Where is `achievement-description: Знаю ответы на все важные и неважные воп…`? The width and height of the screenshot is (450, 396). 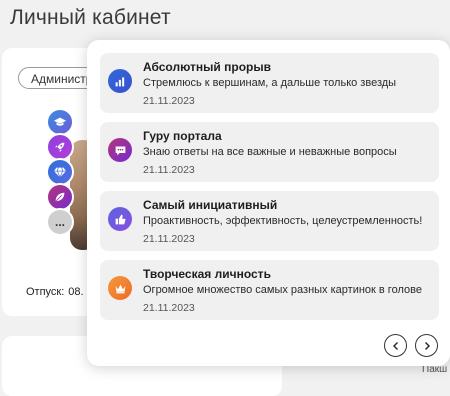 achievement-description: Знаю ответы на все важные и неважные воп… is located at coordinates (270, 152).